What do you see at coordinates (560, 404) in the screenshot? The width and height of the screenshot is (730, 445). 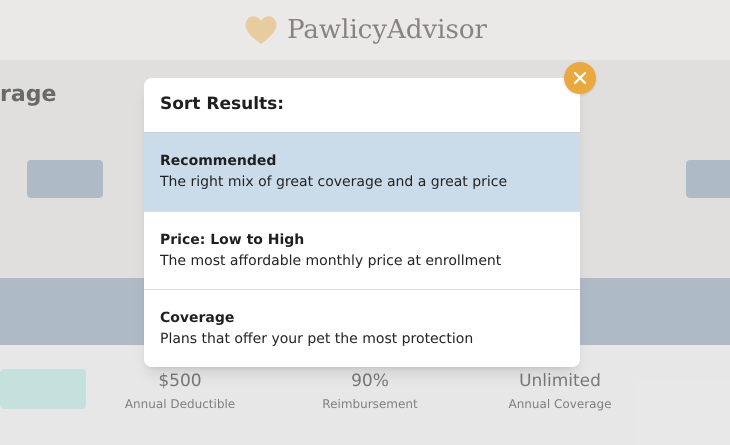 I see `stat-label: Annual Coverage` at bounding box center [560, 404].